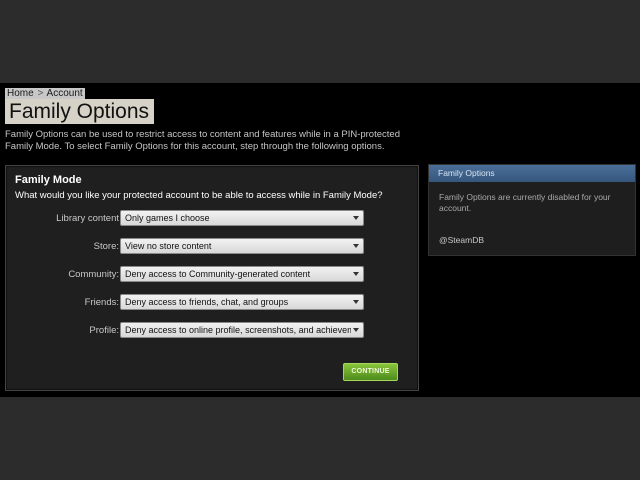 Image resolution: width=640 pixels, height=480 pixels. I want to click on family-mode-heading: Family Mode, so click(48, 180).